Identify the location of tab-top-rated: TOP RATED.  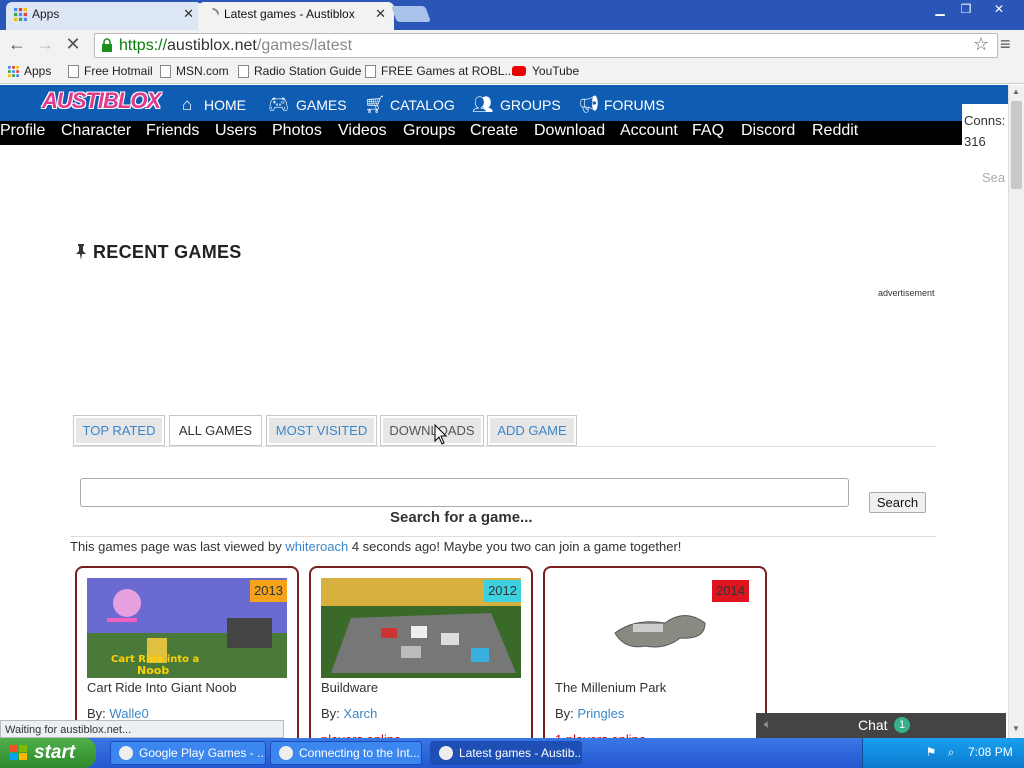
(119, 430).